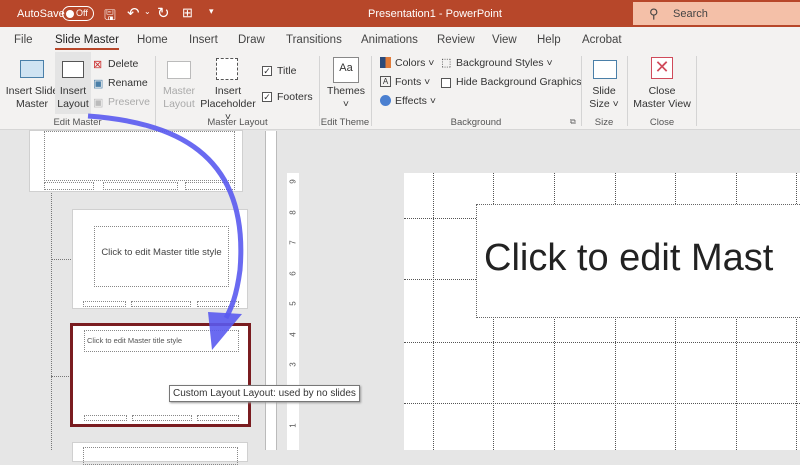  Describe the element at coordinates (165, 216) in the screenshot. I see `annotation-arrow-path` at that location.